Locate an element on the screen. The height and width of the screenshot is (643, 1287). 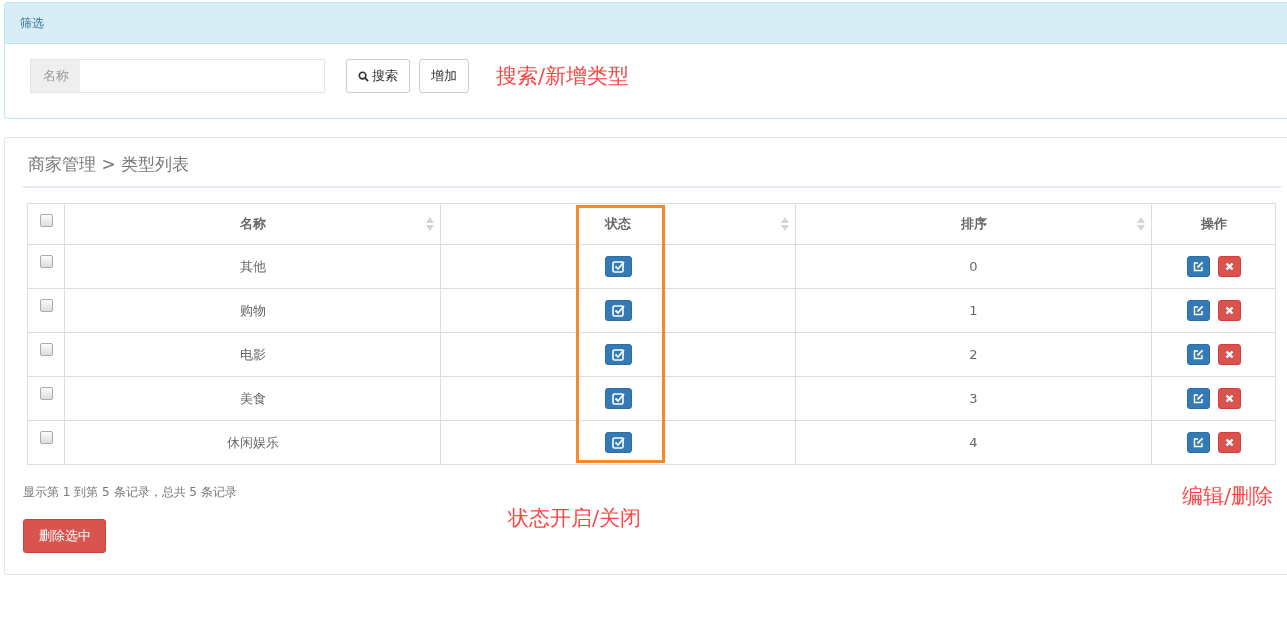
table-cell: 2 is located at coordinates (973, 354).